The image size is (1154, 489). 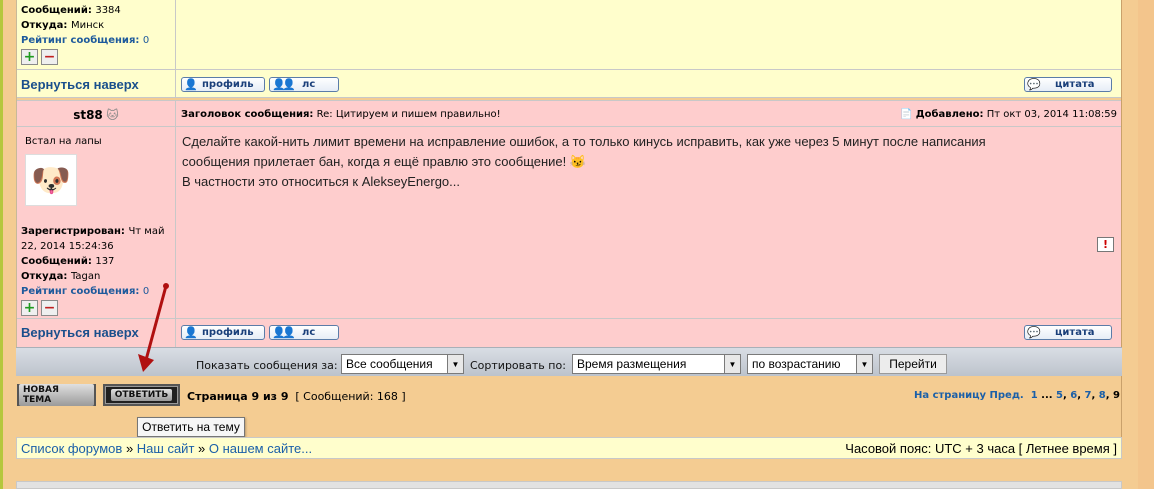 What do you see at coordinates (105, 261) in the screenshot?
I see `messages-value: 137` at bounding box center [105, 261].